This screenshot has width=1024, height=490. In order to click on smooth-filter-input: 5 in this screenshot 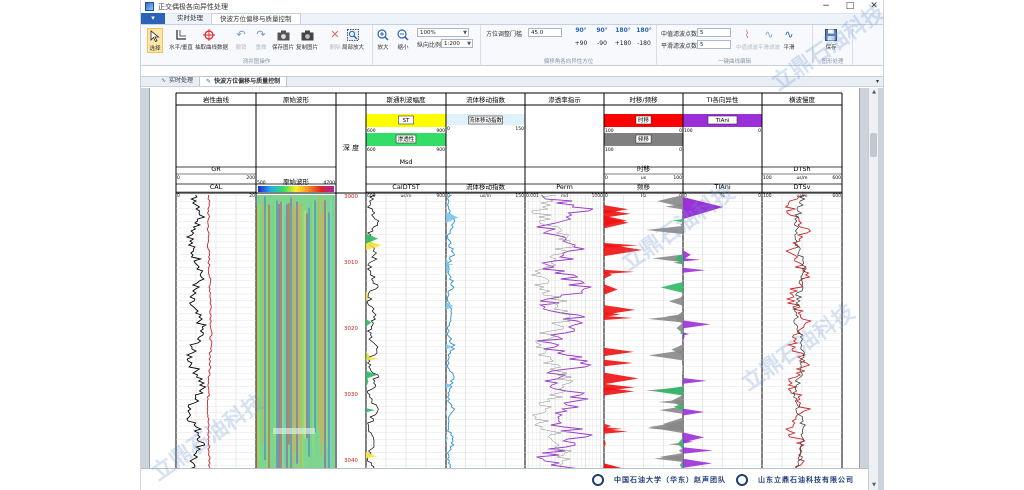, I will do `click(714, 44)`.